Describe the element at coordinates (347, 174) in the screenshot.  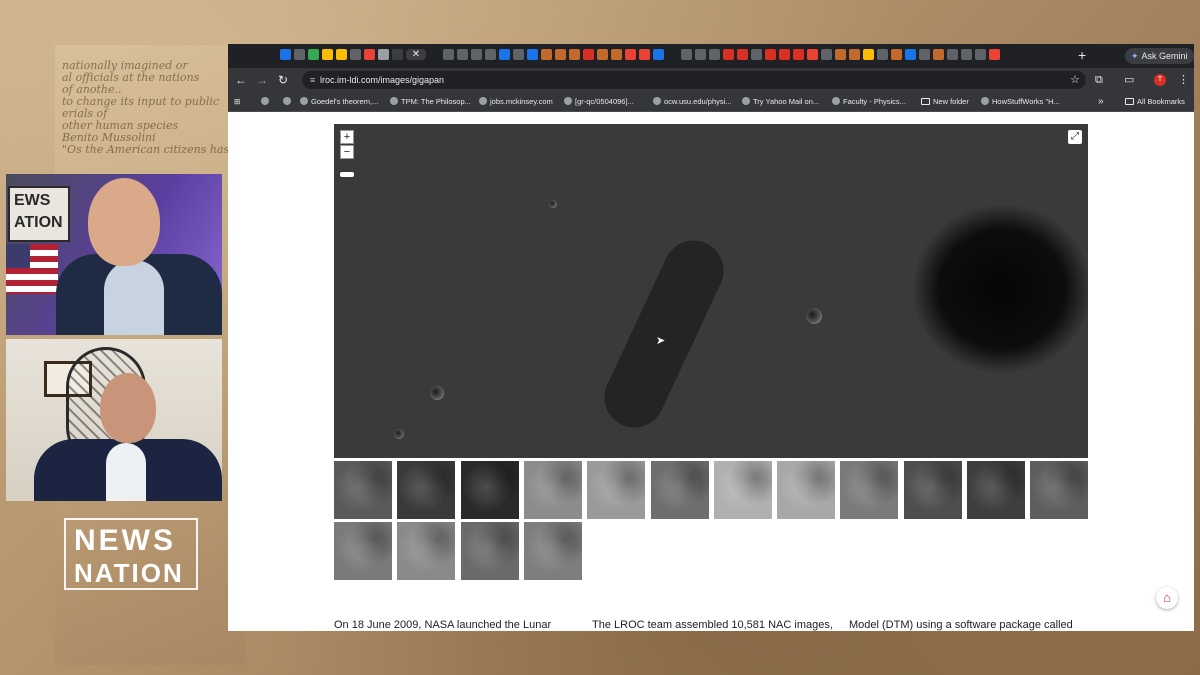
I see `zoom-level-bar` at that location.